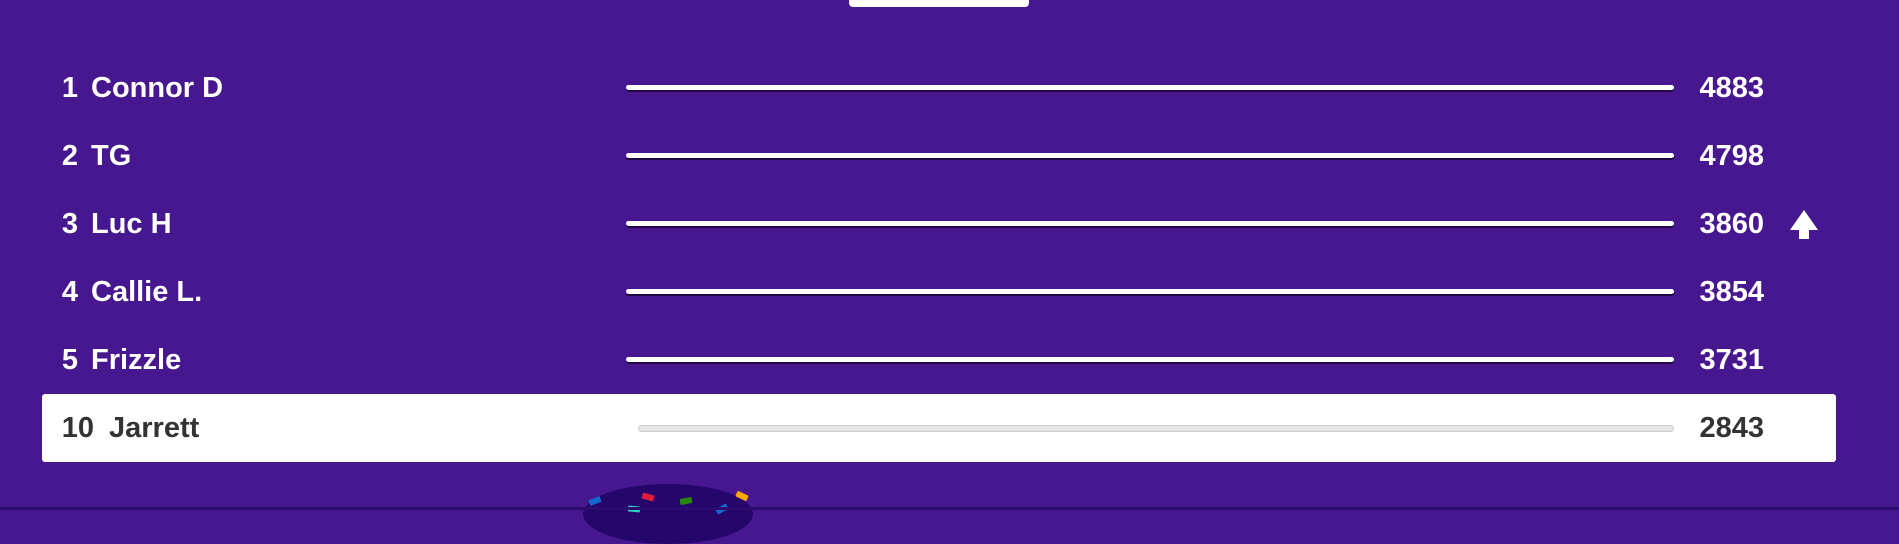  What do you see at coordinates (69, 88) in the screenshot?
I see `rank-number: 1` at bounding box center [69, 88].